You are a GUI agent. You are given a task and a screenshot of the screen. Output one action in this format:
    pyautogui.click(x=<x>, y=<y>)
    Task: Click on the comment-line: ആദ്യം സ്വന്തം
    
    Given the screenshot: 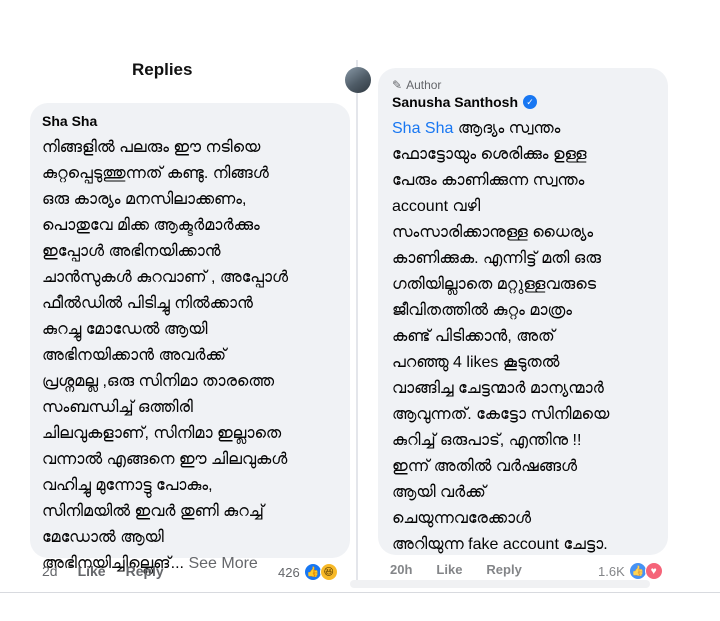 What is the action you would take?
    pyautogui.click(x=509, y=128)
    